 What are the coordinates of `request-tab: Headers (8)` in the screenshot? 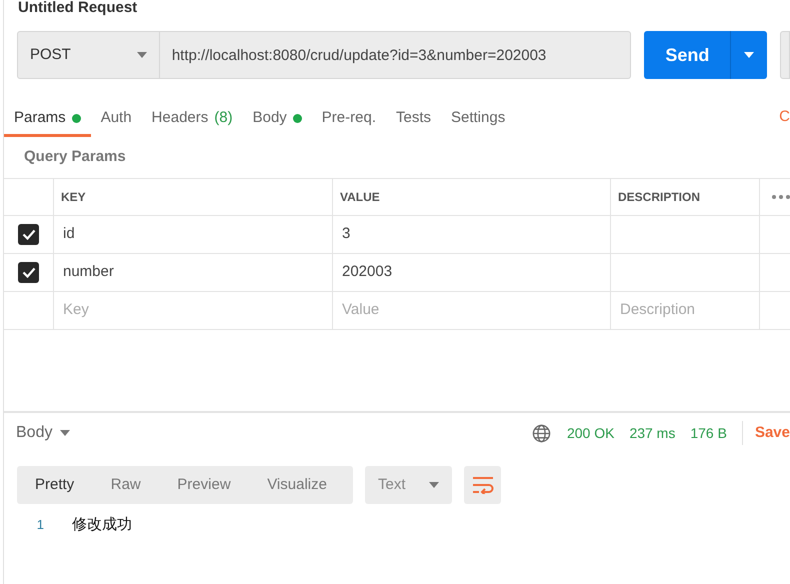 It's located at (192, 120).